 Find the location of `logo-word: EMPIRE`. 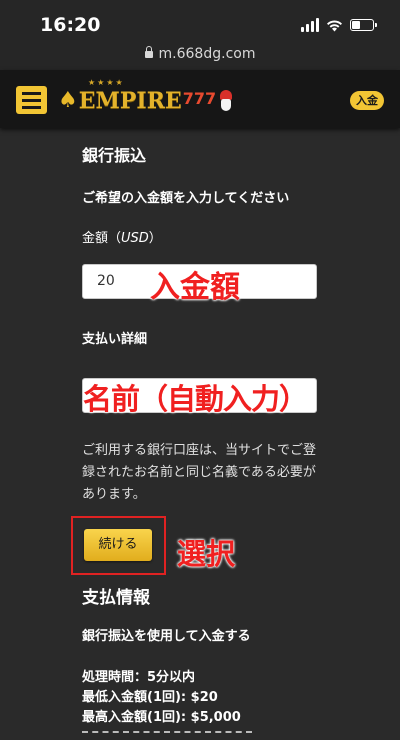

logo-word: EMPIRE is located at coordinates (130, 101).